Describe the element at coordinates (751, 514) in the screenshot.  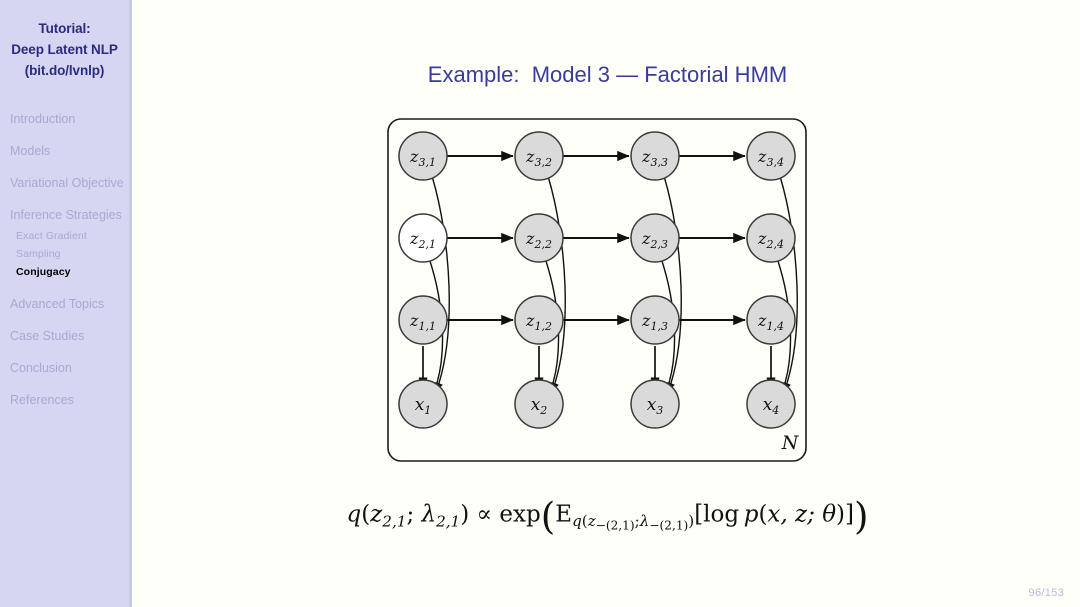
I see `formula-p: p` at that location.